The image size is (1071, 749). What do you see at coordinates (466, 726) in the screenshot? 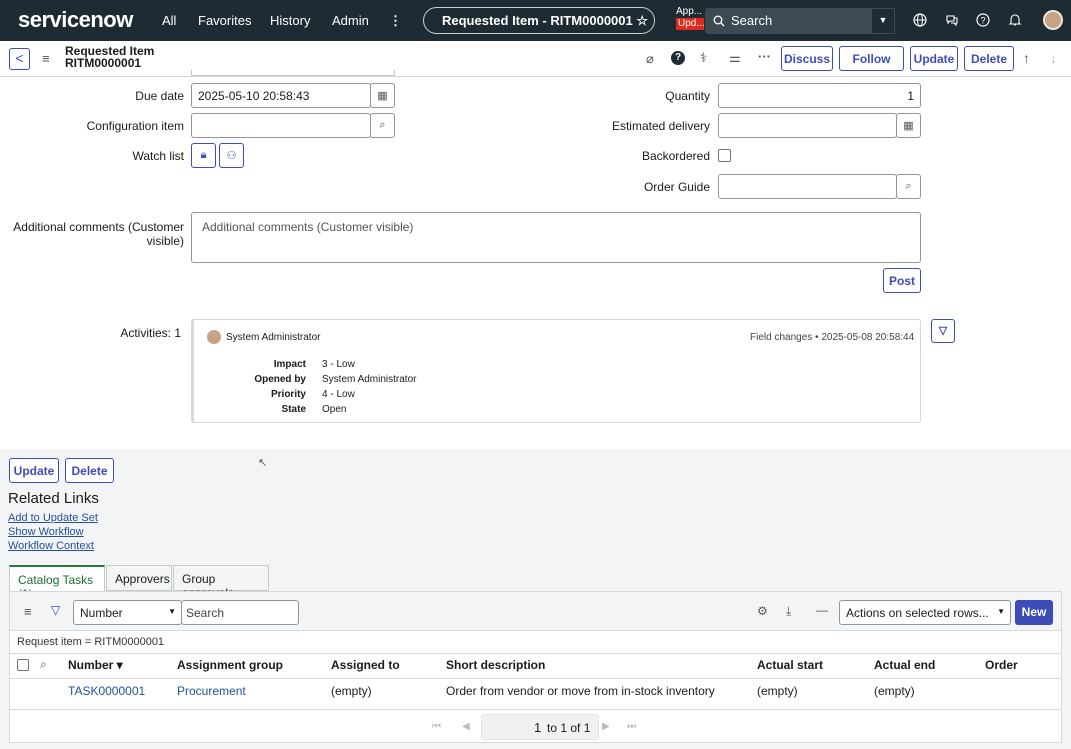
I see `previous-page-icon: ◀` at bounding box center [466, 726].